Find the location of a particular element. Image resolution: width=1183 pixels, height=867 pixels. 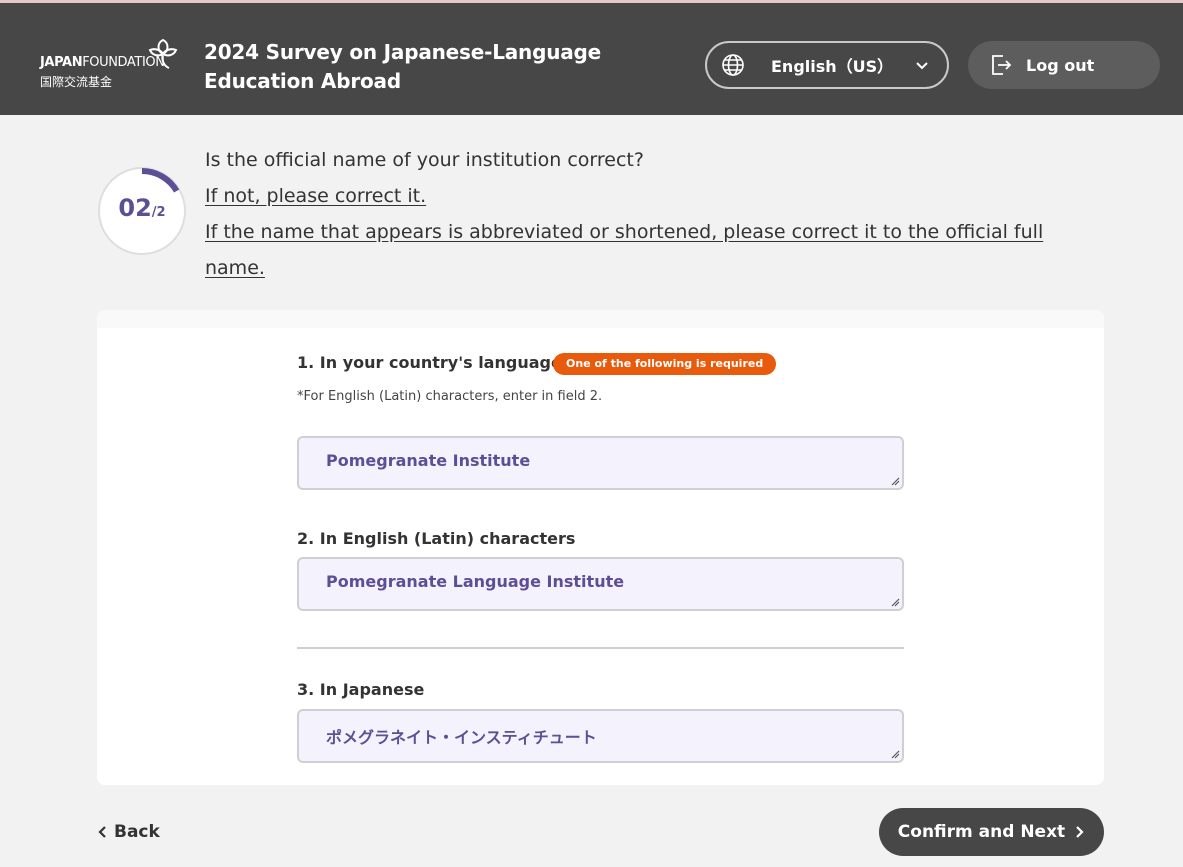

logout-button: Log out is located at coordinates (1064, 65).